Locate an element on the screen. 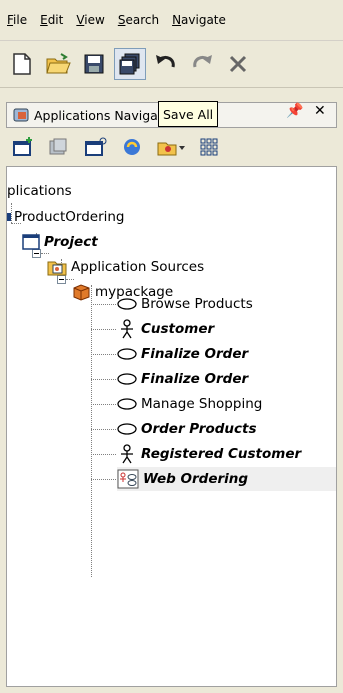 This screenshot has width=343, height=693. save-button is located at coordinates (94, 64).